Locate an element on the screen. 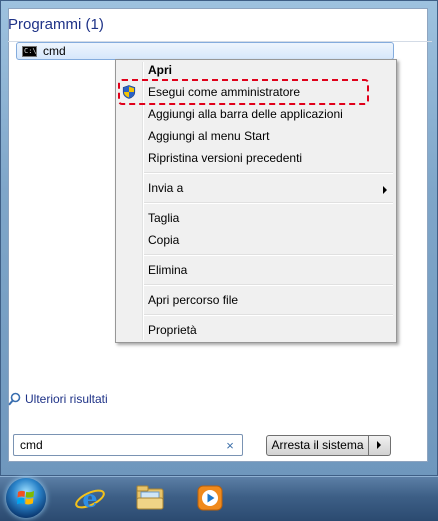 This screenshot has width=438, height=521. menu-item-open-location: Apri percorso file is located at coordinates (193, 300).